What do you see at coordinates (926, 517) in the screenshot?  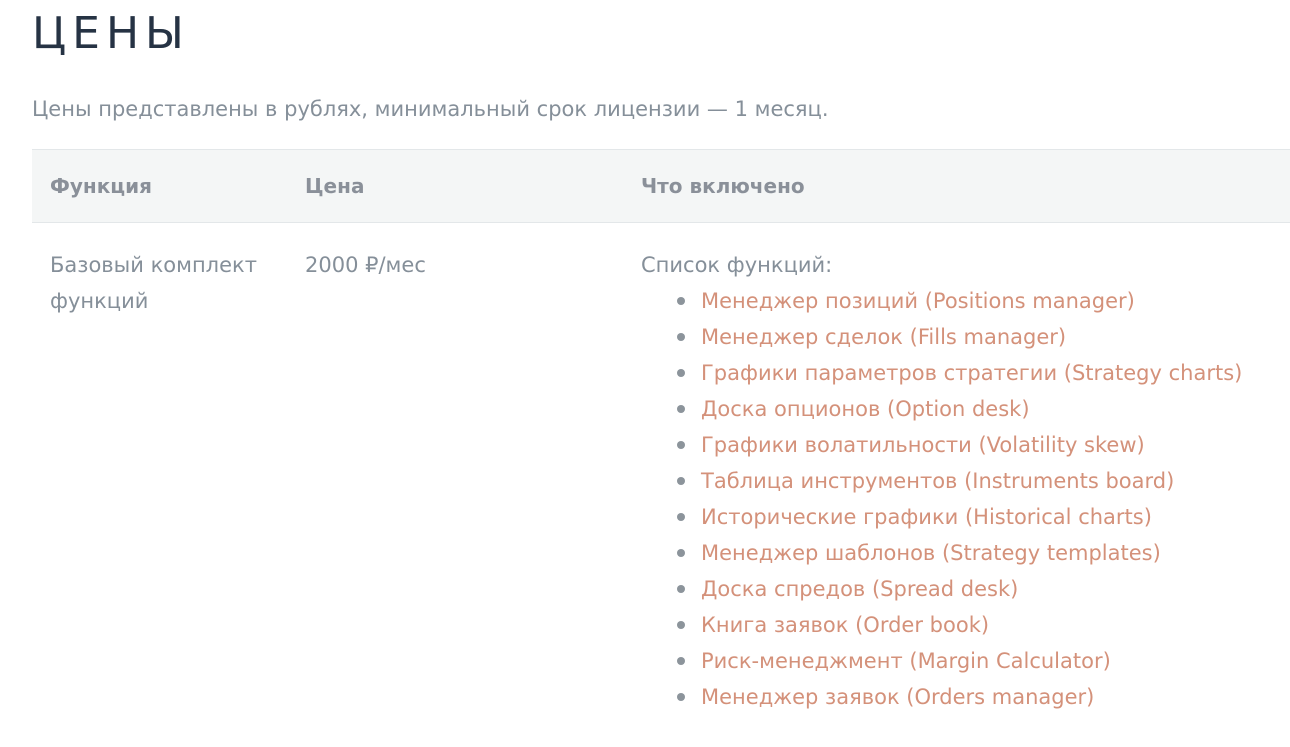 I see `feature-link-historical-charts: Исторические графики (Historical charts)` at bounding box center [926, 517].